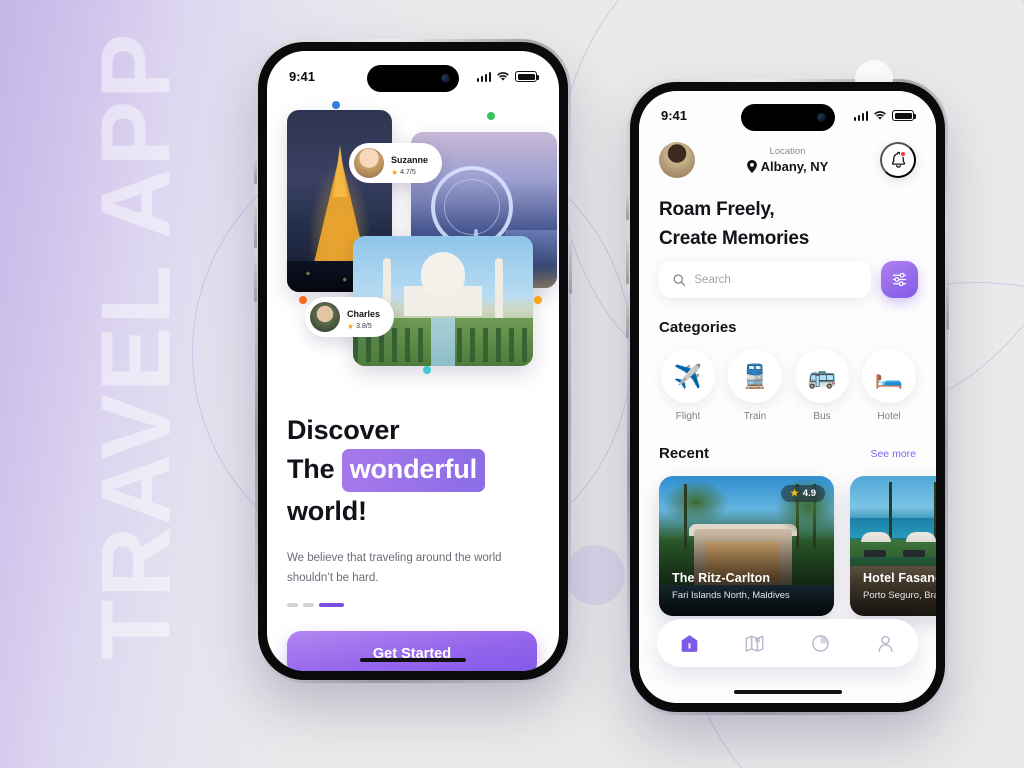 The height and width of the screenshot is (768, 1024). Describe the element at coordinates (822, 385) in the screenshot. I see `category-bus: 🚌 Bus` at that location.